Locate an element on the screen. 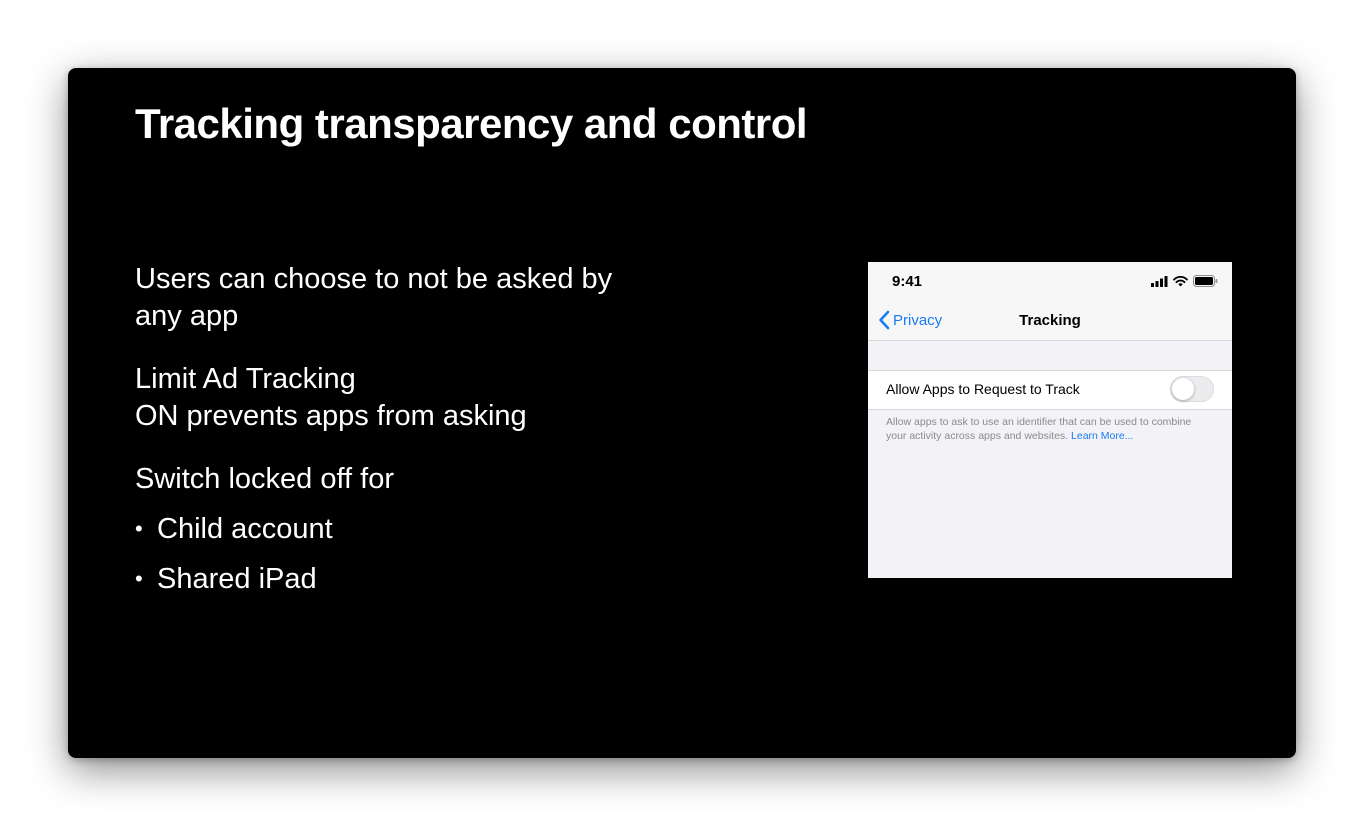 This screenshot has width=1364, height=826. paragraph-line: ON prevents apps from asking is located at coordinates (331, 416).